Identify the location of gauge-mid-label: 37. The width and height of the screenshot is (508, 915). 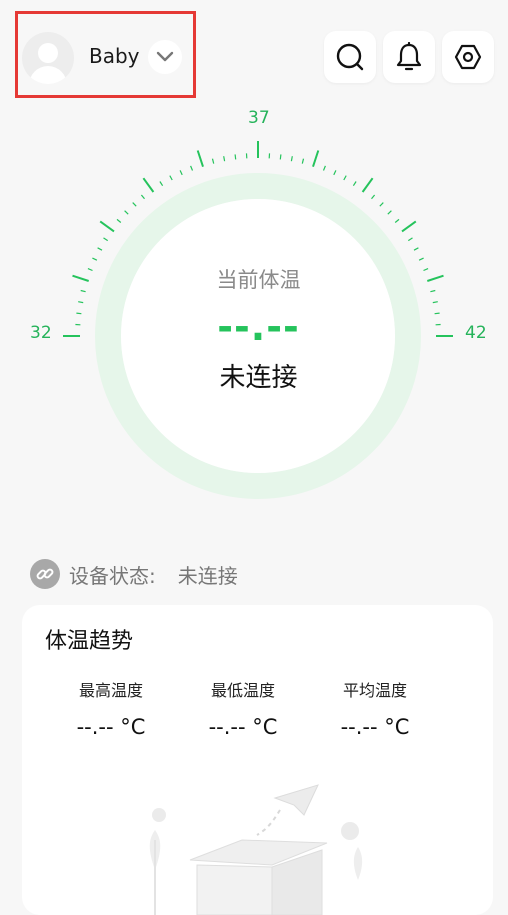
(259, 118).